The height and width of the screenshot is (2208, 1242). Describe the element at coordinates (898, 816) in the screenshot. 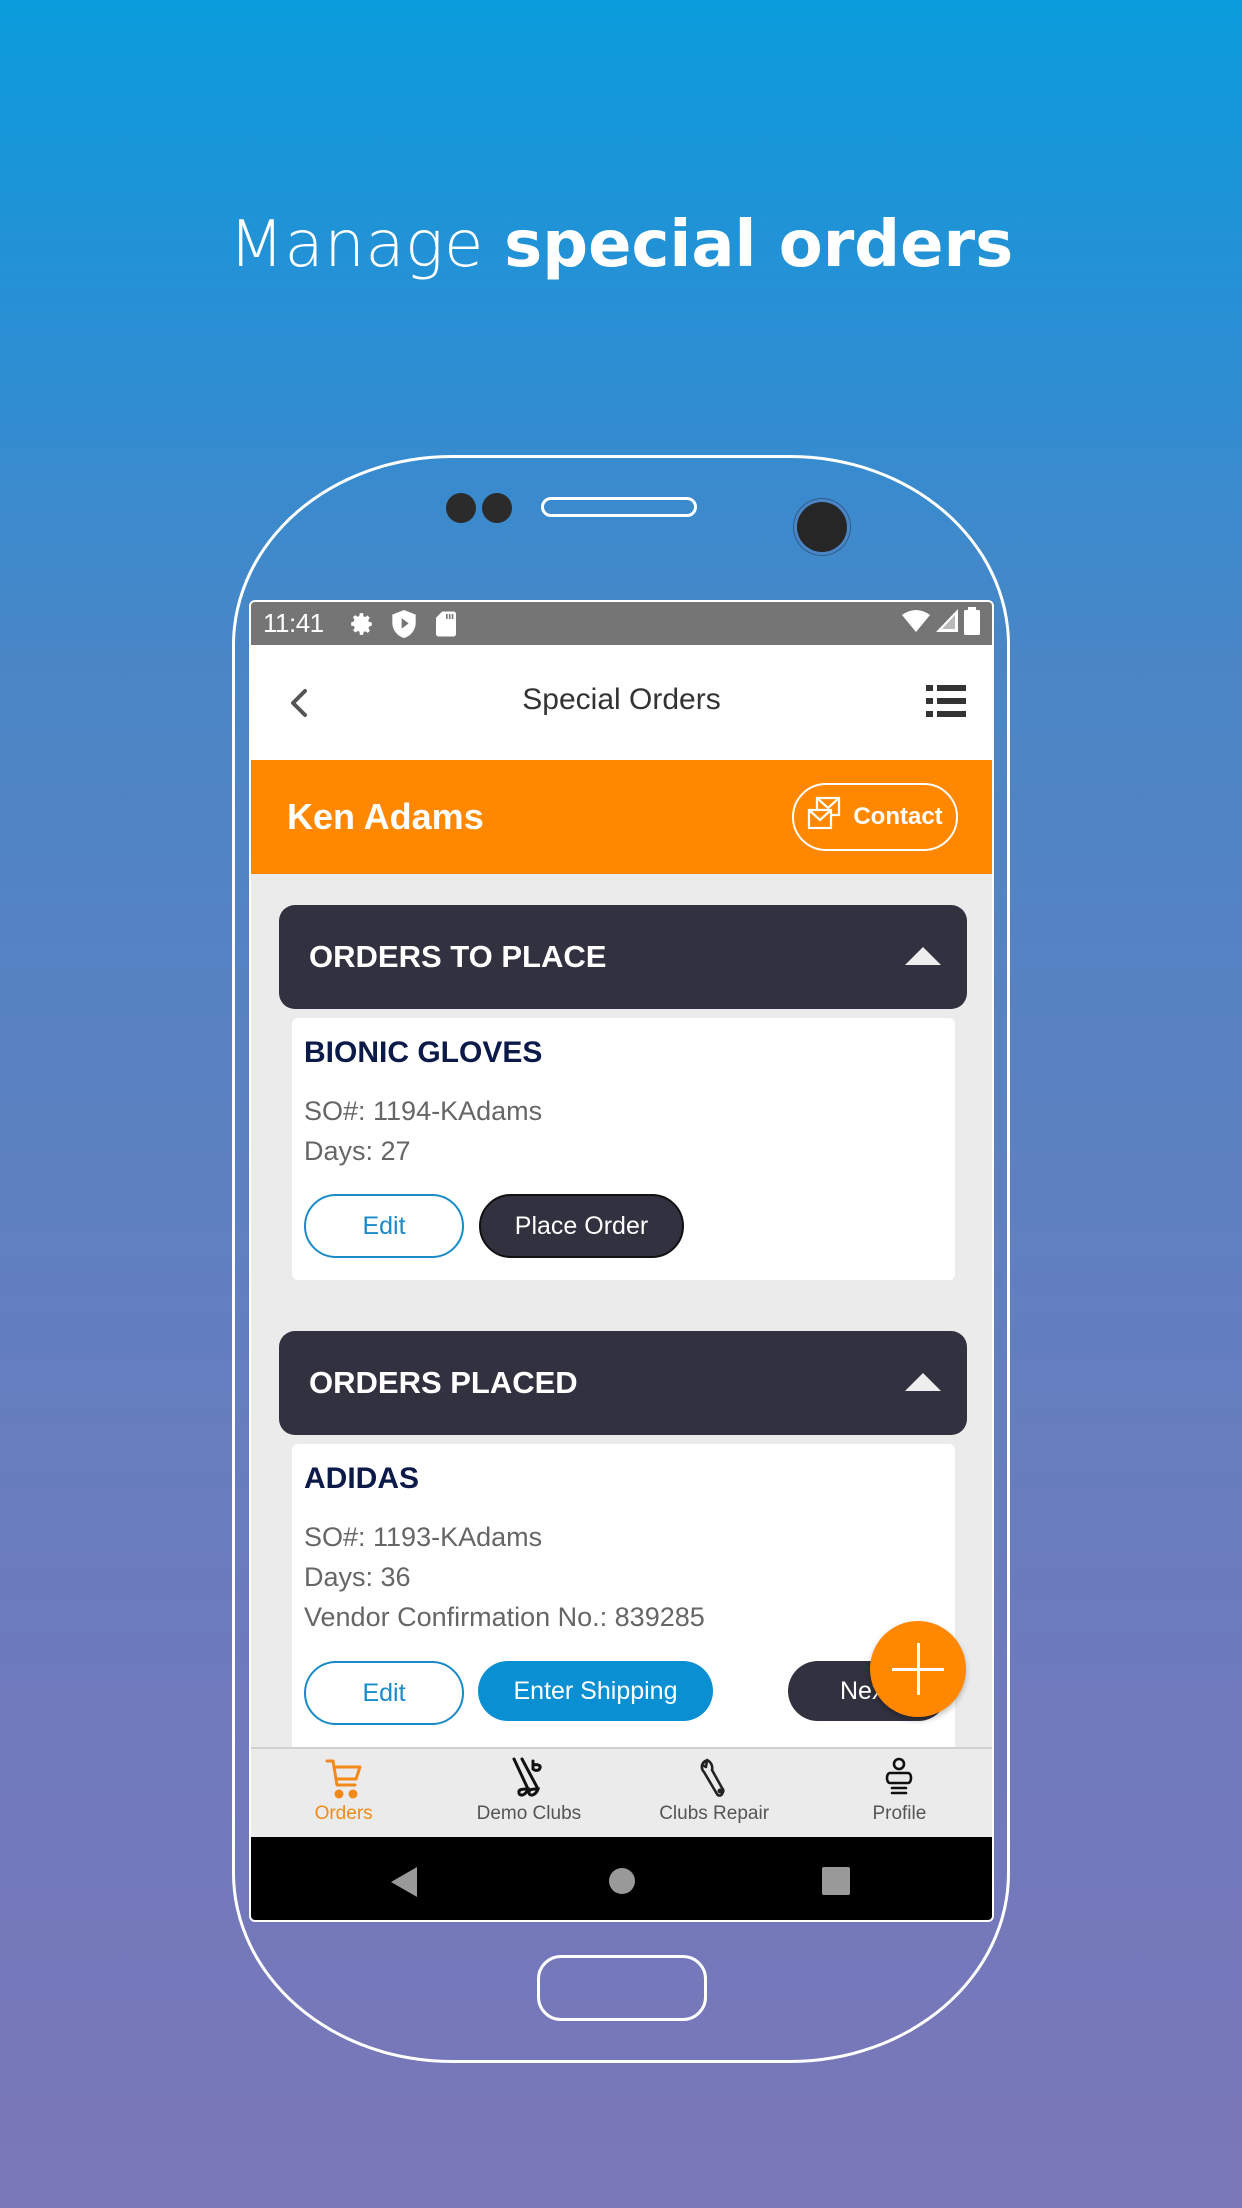

I see `contact-label: Contact` at that location.